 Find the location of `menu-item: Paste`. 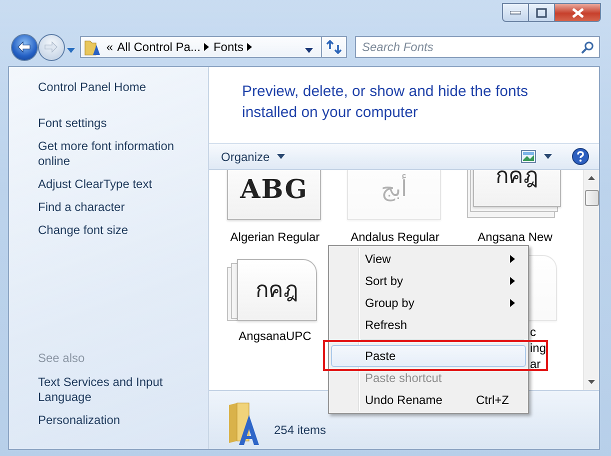

menu-item: Paste is located at coordinates (428, 356).